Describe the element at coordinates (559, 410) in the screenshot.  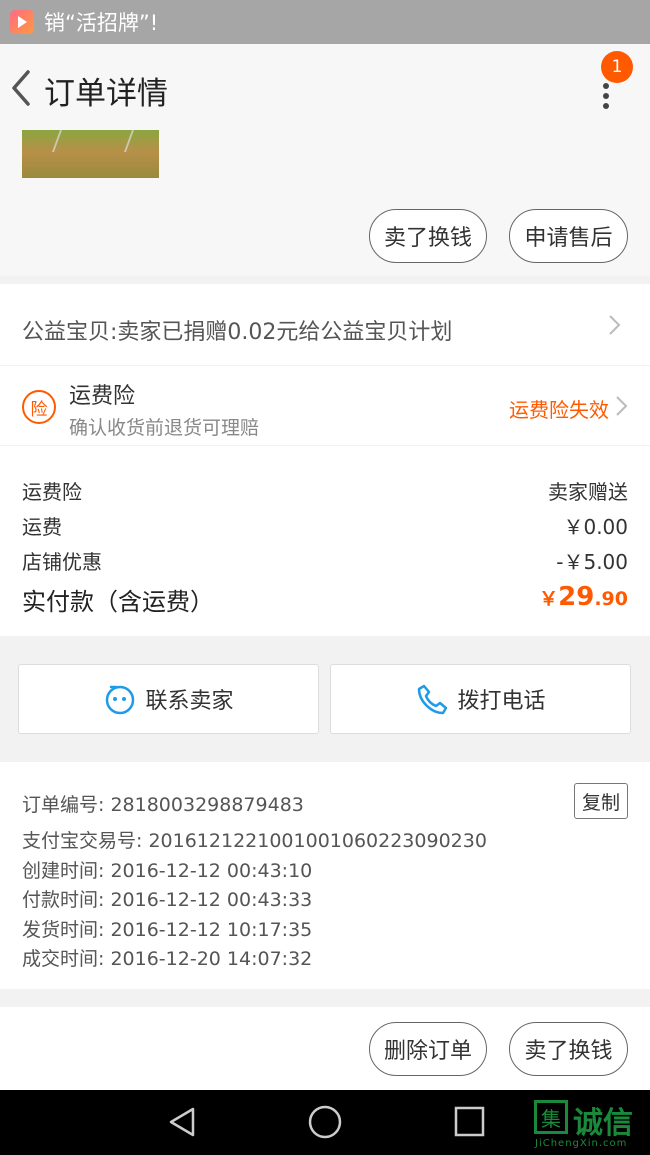
I see `insurance-status: 运费险失效` at that location.